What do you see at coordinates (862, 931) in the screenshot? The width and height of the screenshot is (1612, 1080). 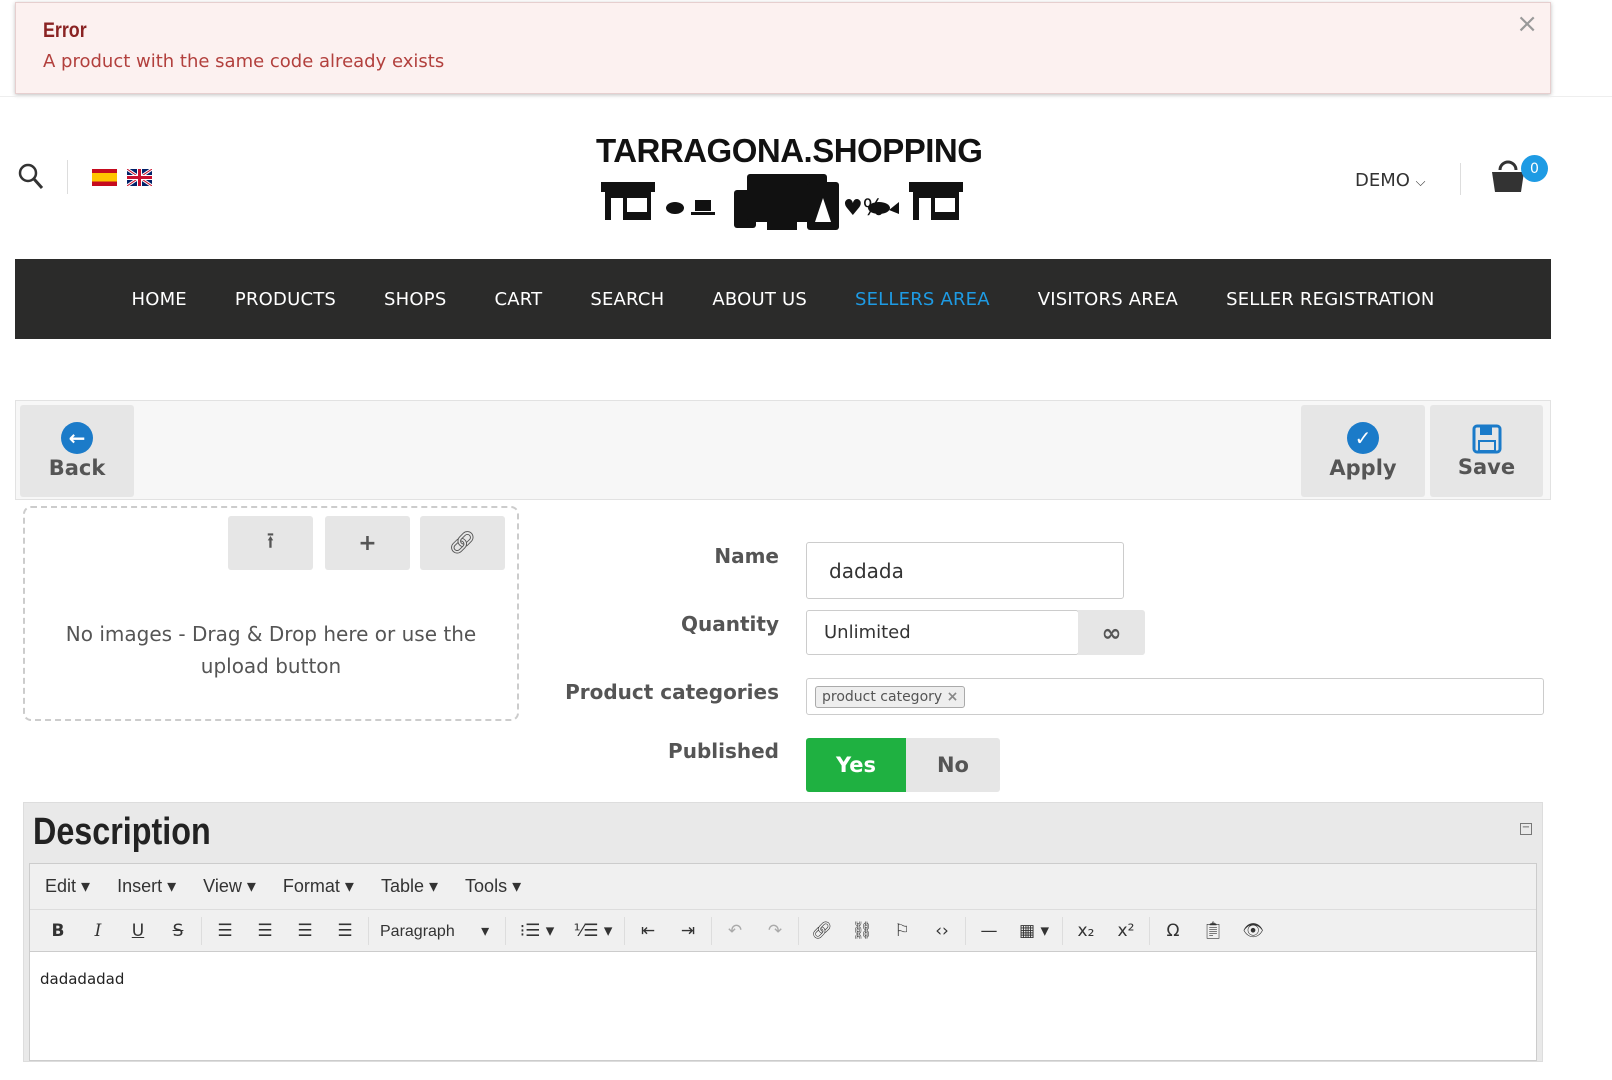 I see `unlink-icon: ⛓` at bounding box center [862, 931].